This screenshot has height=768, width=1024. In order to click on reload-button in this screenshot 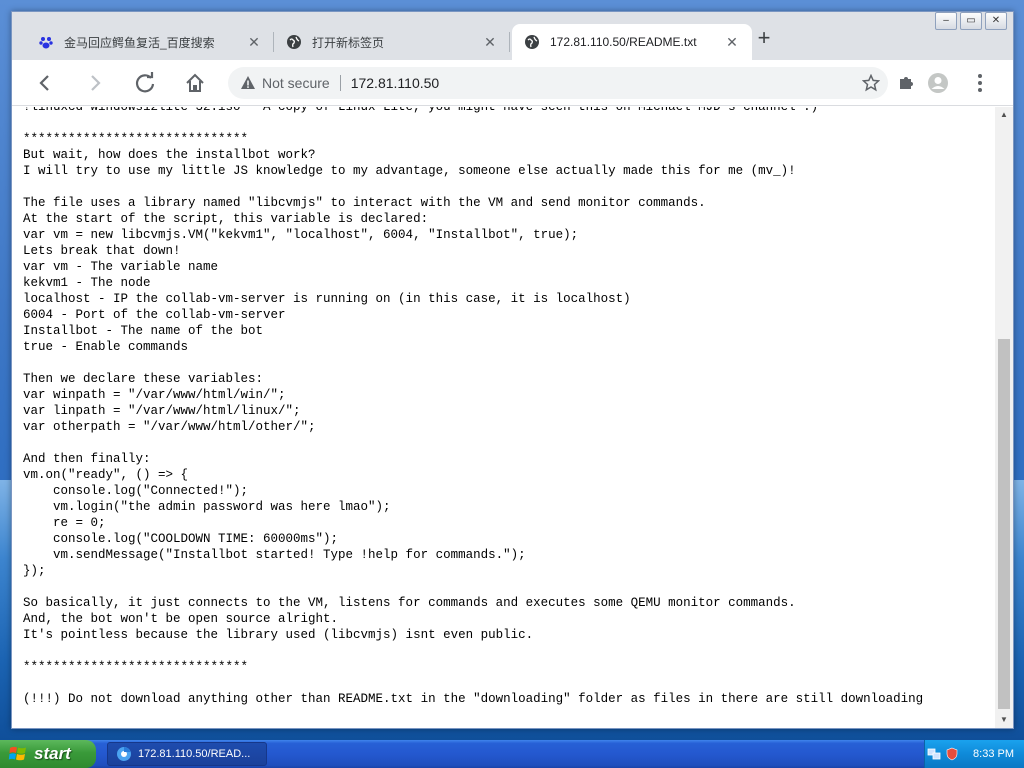, I will do `click(145, 83)`.